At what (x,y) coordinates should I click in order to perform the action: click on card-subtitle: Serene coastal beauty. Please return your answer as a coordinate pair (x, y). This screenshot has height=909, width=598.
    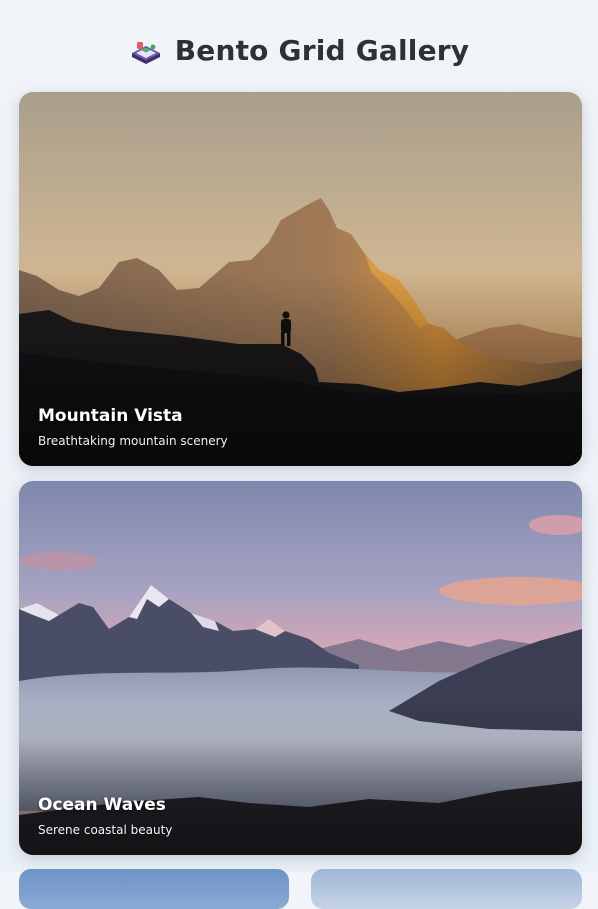
    Looking at the image, I should click on (105, 830).